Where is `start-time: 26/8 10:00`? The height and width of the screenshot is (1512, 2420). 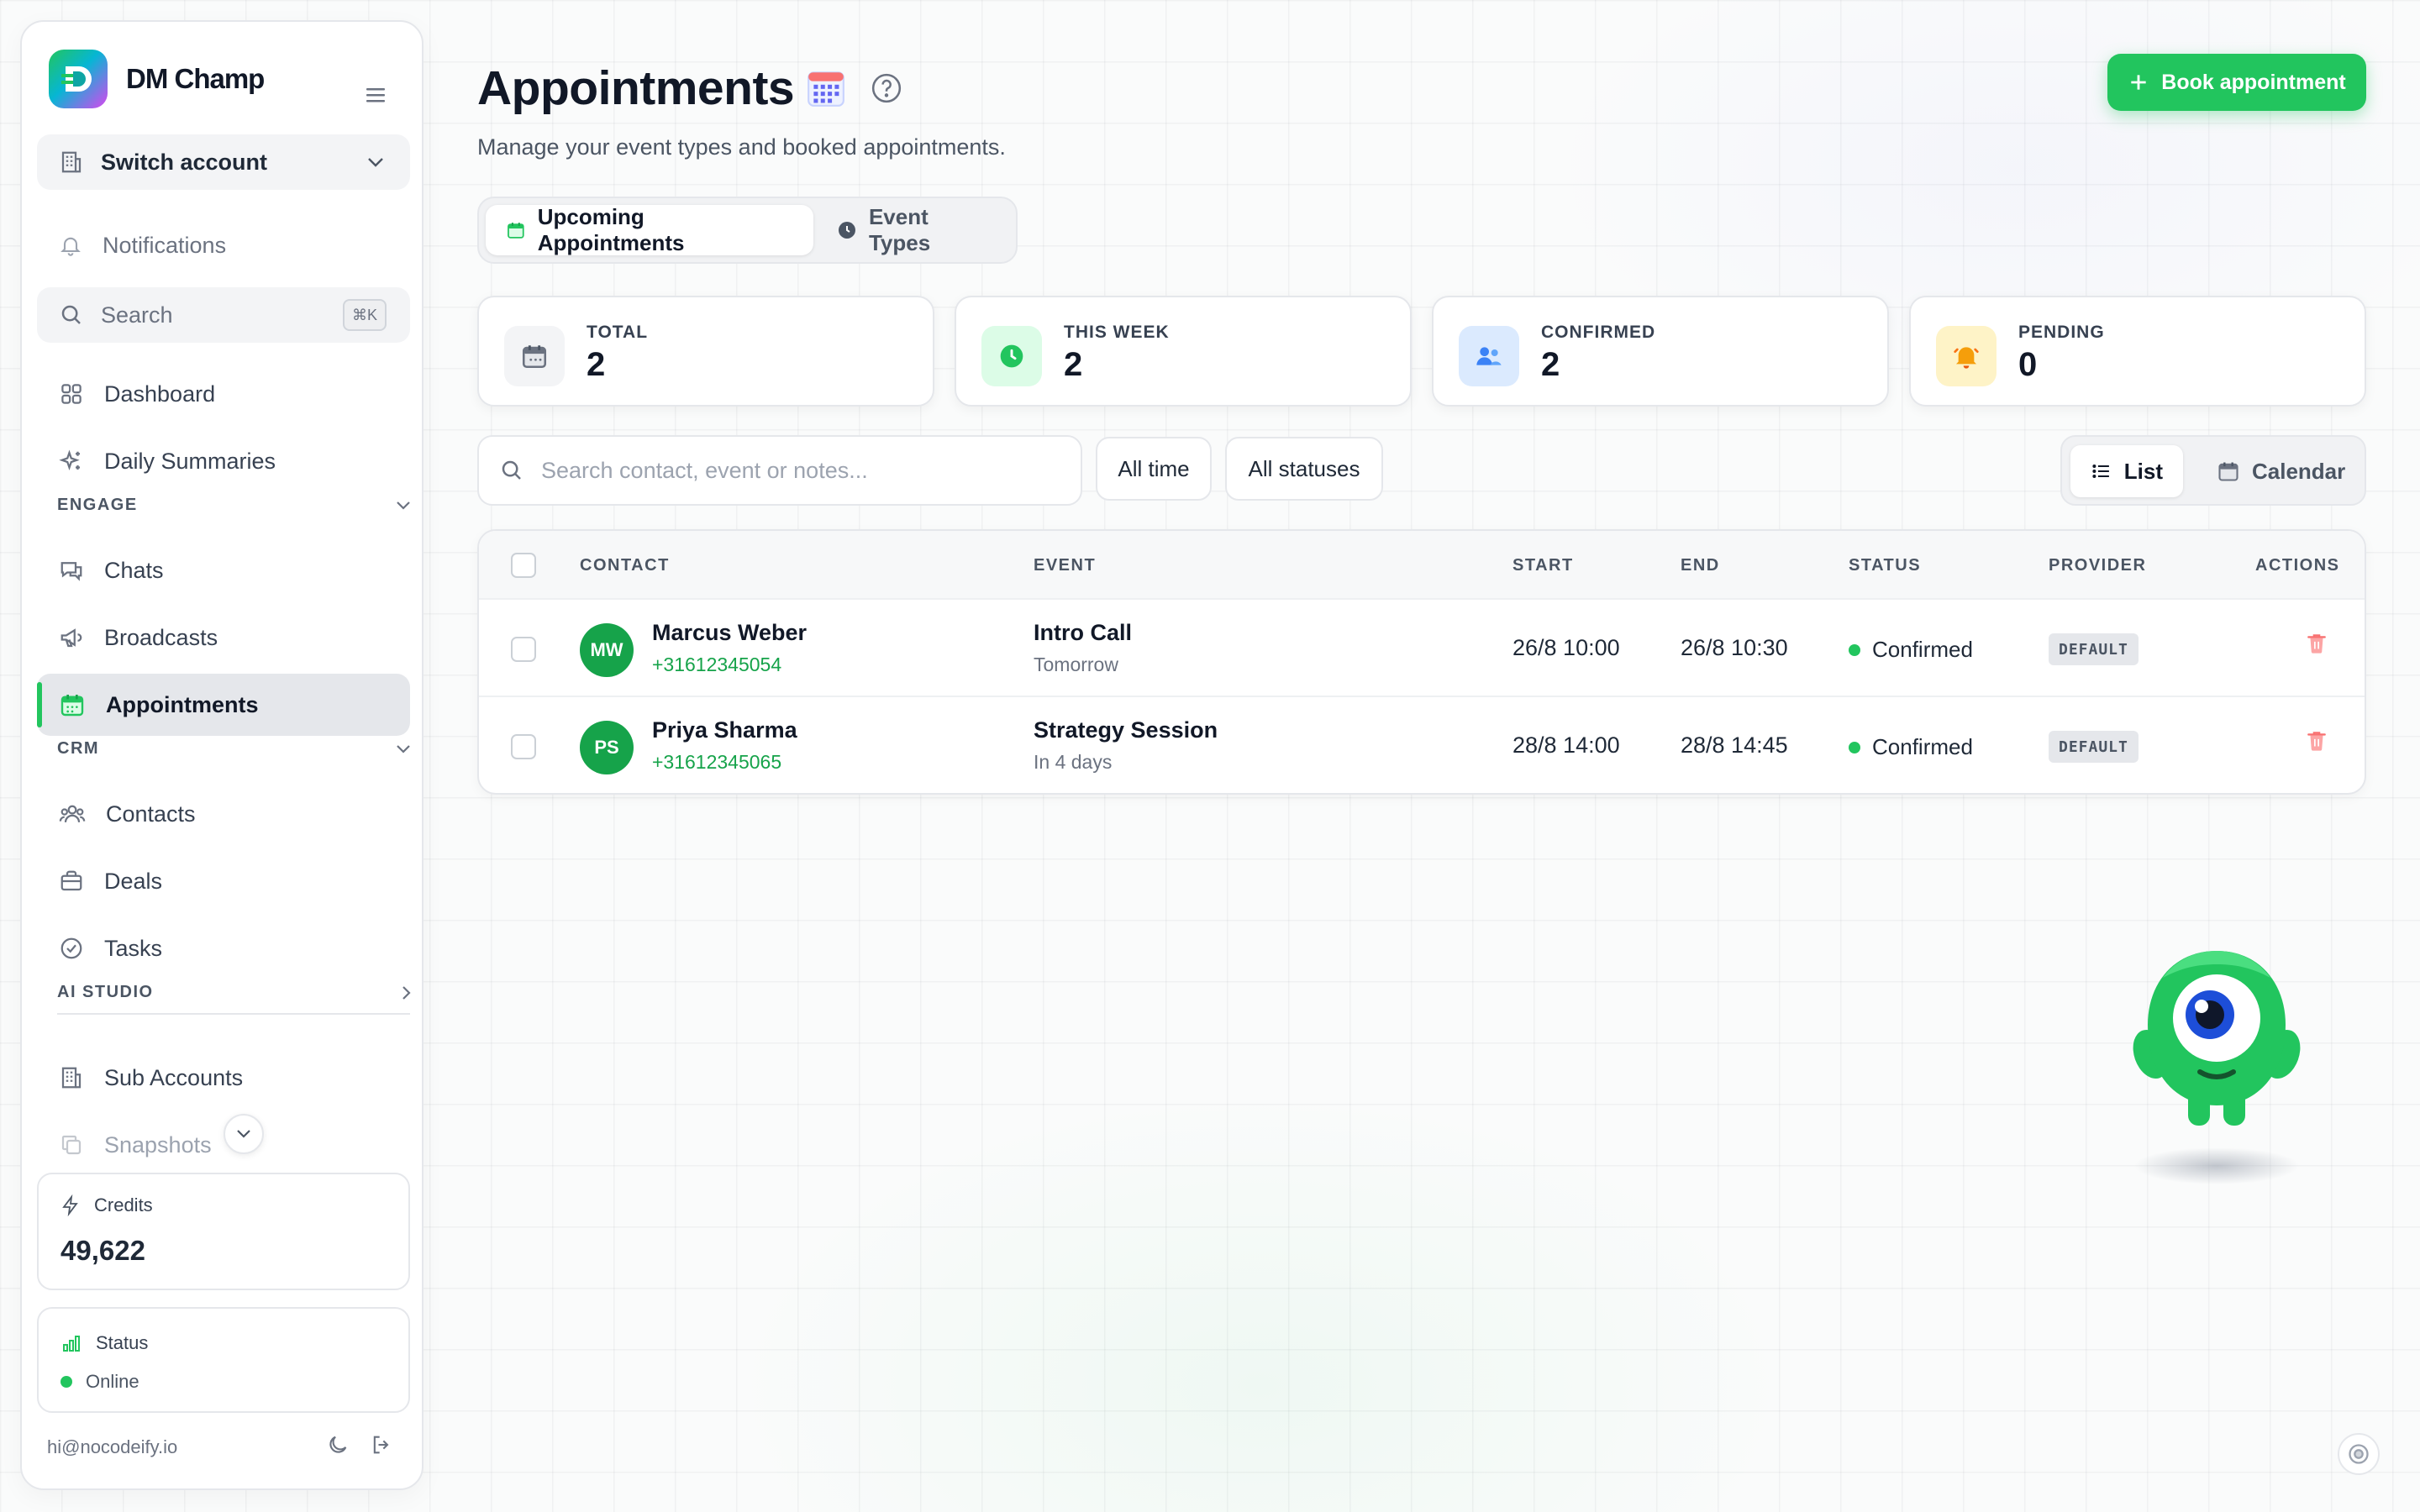 start-time: 26/8 10:00 is located at coordinates (1566, 647).